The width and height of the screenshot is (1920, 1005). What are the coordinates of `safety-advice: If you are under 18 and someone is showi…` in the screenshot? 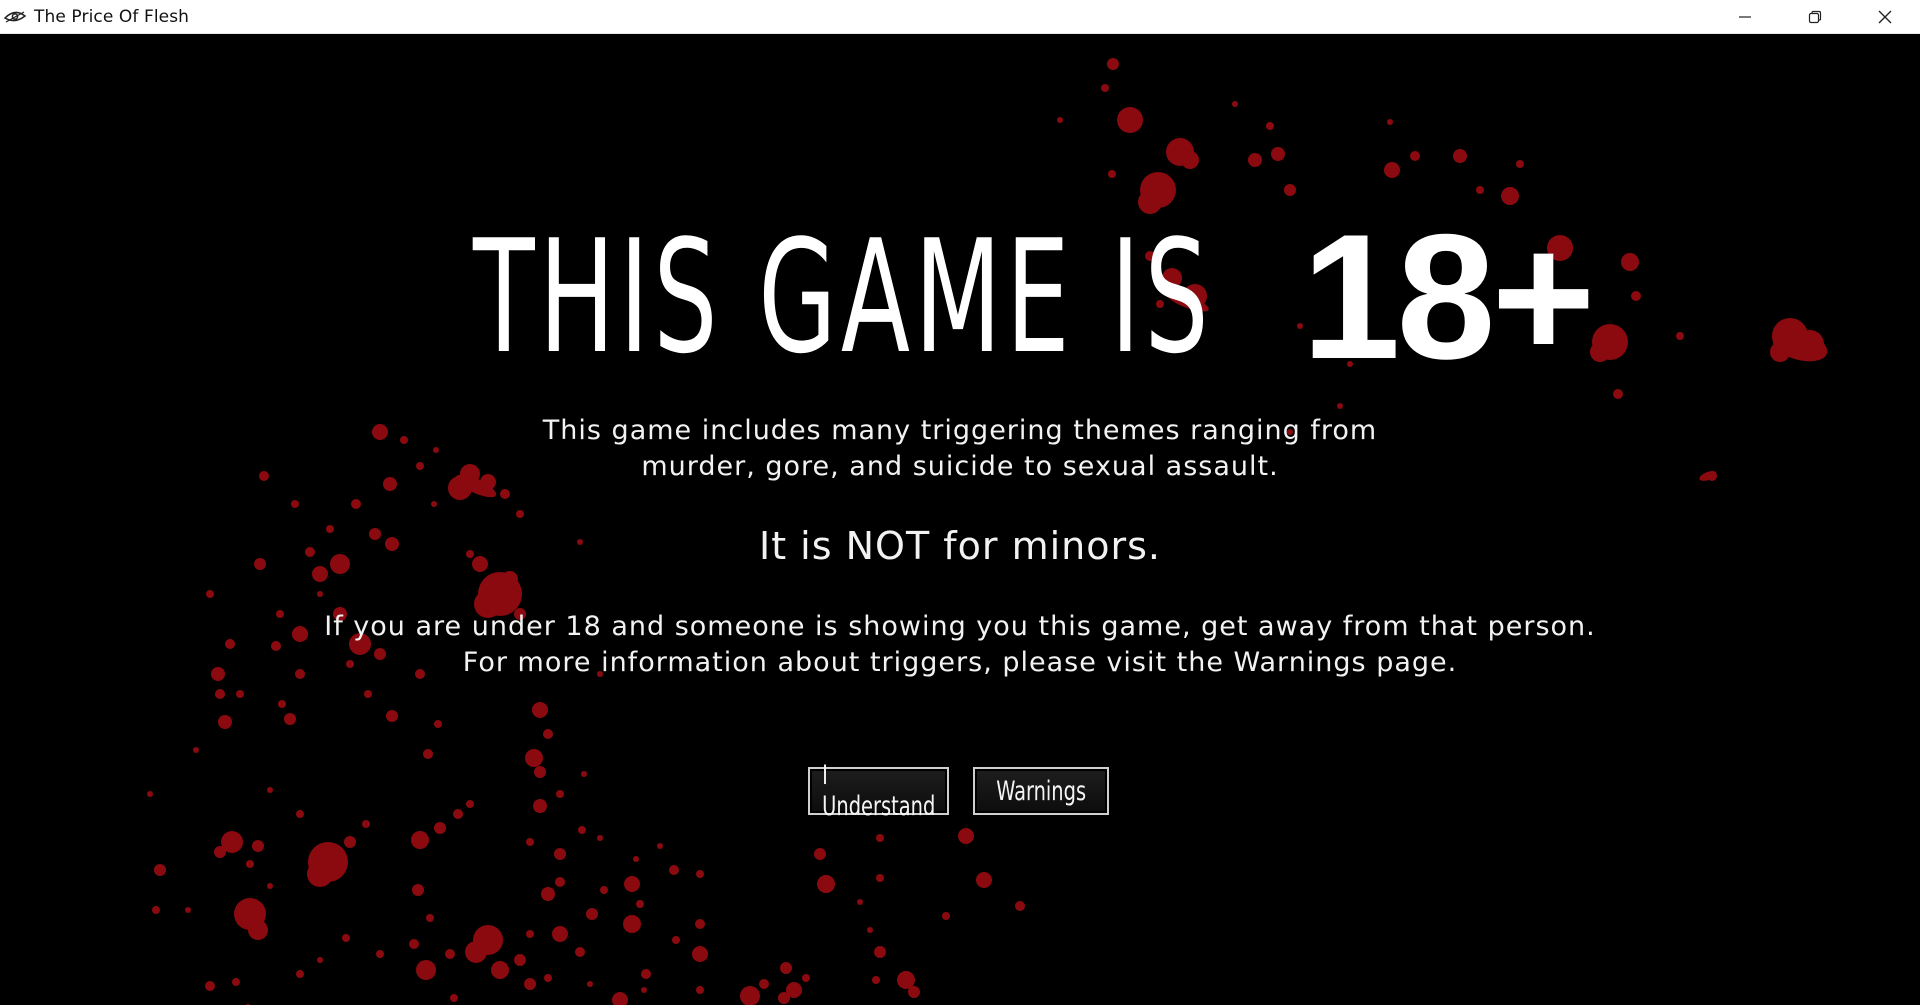 It's located at (960, 645).